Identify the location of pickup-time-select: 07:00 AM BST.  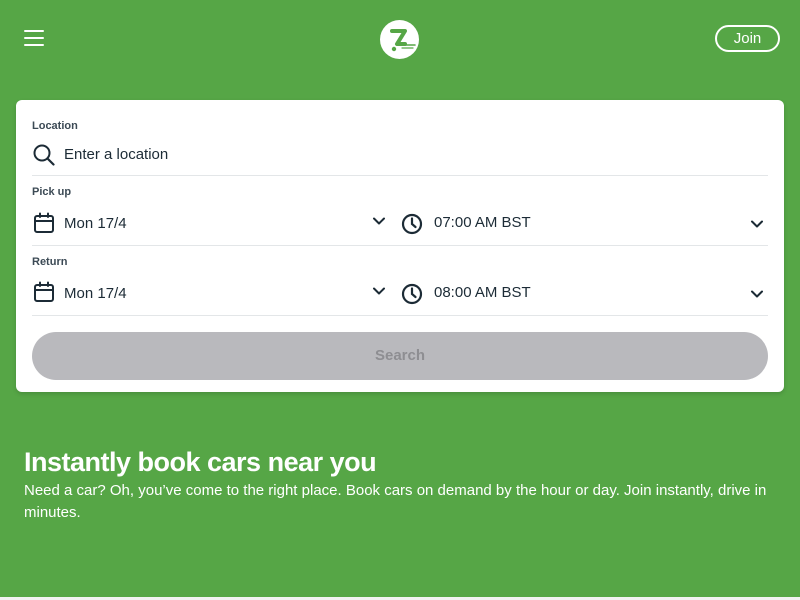
(584, 223).